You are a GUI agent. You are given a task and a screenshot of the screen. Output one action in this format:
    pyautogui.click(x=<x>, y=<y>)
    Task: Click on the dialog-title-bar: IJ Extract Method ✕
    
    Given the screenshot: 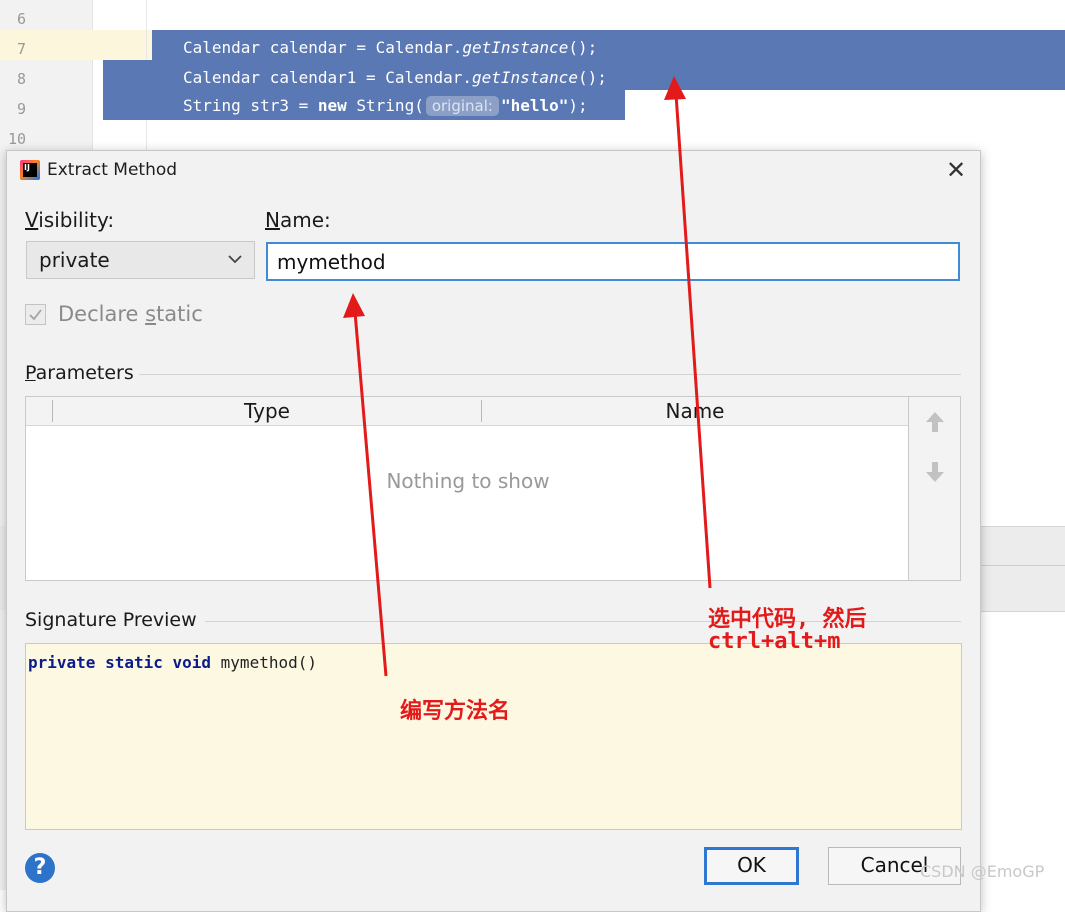 What is the action you would take?
    pyautogui.click(x=493, y=170)
    